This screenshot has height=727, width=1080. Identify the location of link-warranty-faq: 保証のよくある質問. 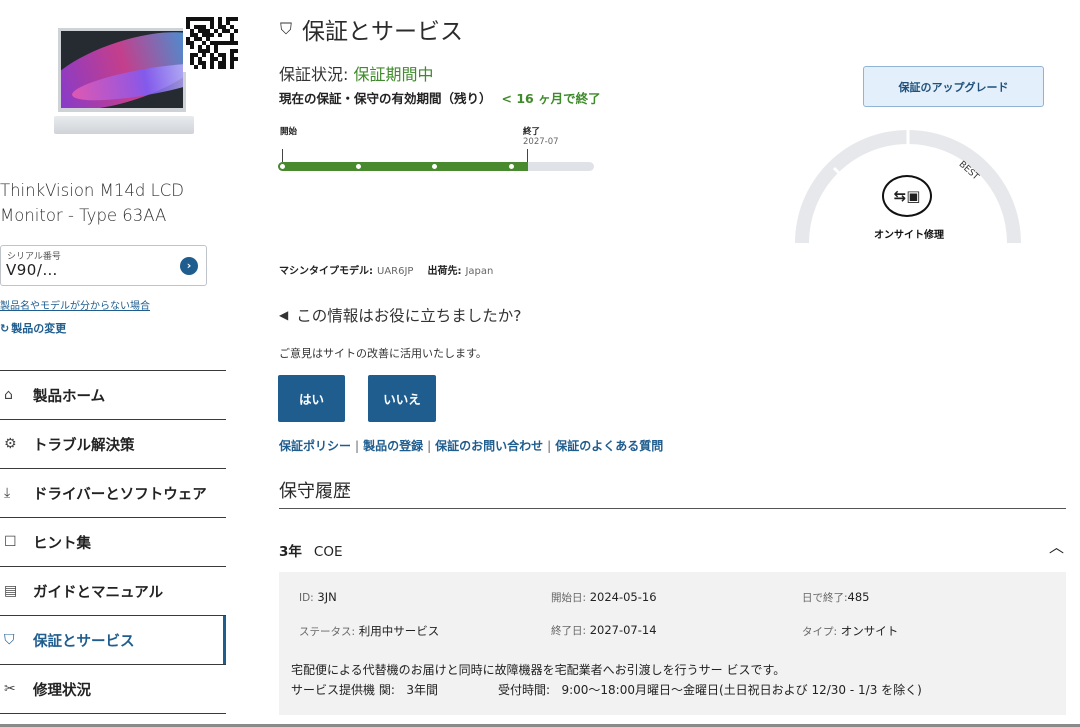
(609, 446).